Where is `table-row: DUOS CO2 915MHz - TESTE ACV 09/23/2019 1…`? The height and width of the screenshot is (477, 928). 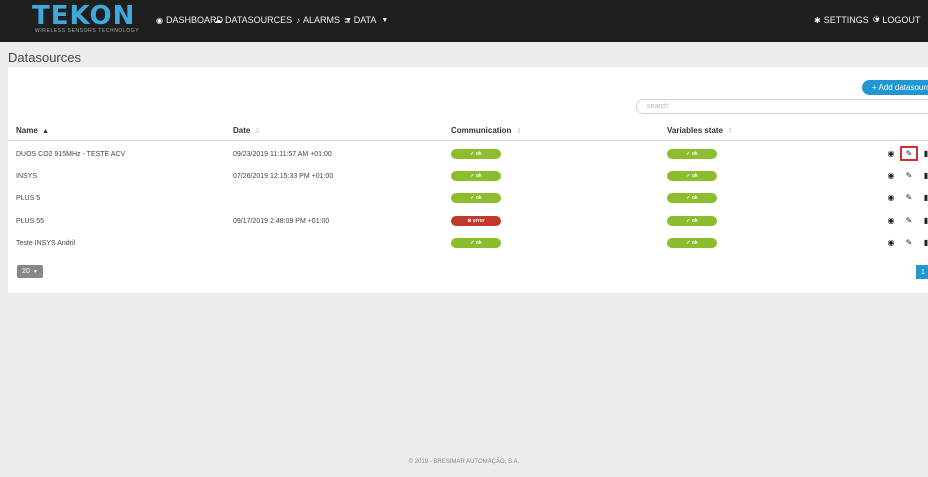
table-row: DUOS CO2 915MHz - TESTE ACV 09/23/2019 1… is located at coordinates (468, 154).